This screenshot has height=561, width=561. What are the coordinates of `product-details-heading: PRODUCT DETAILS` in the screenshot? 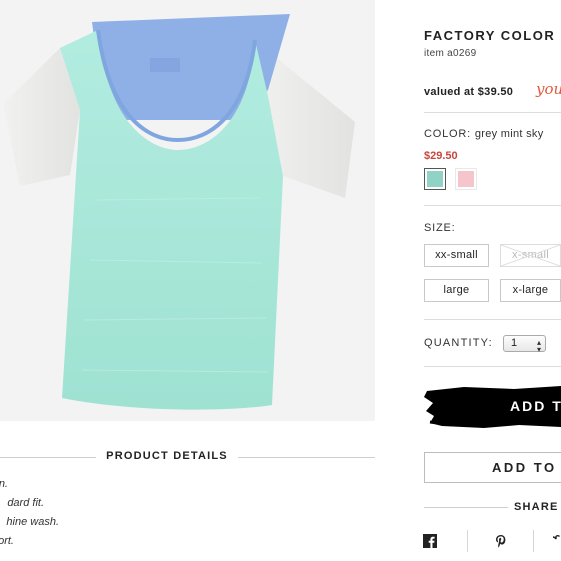 It's located at (187, 457).